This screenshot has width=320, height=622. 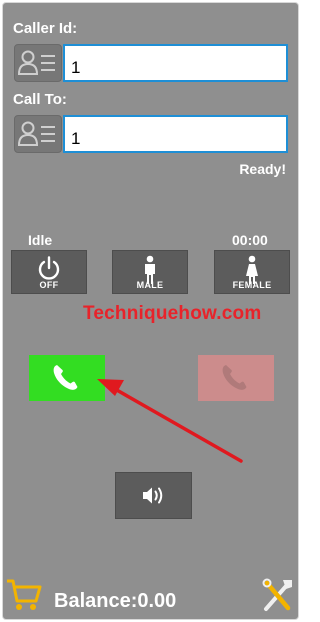 I want to click on balance-text: Balance:0.00, so click(x=115, y=601).